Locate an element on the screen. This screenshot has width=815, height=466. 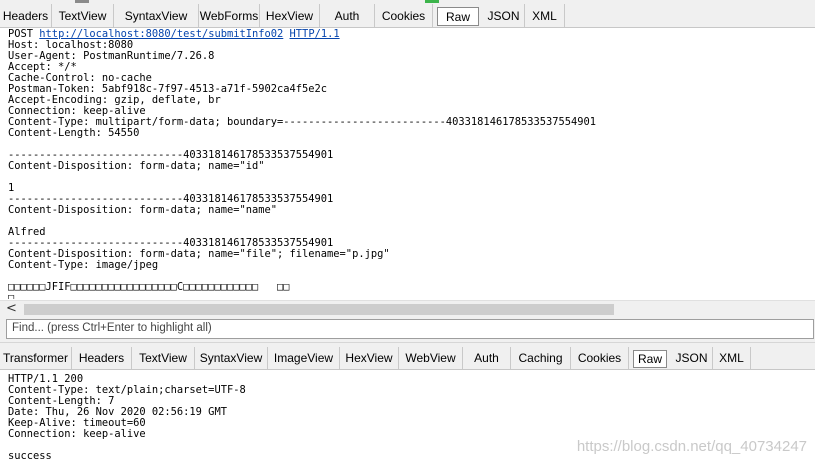
response-tab-syntaxview: SyntaxView is located at coordinates (231, 358).